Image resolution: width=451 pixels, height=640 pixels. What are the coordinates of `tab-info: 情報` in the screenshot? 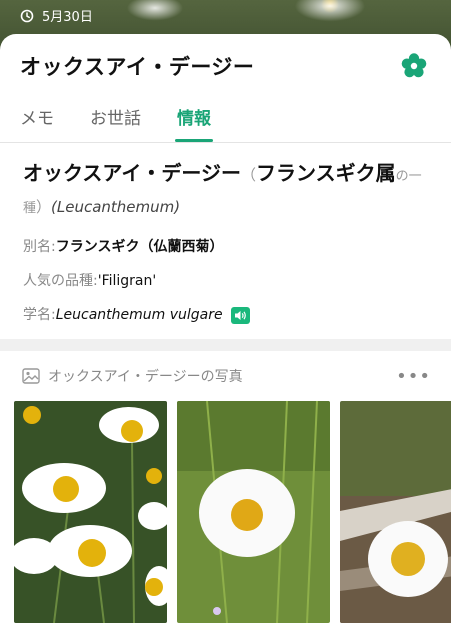 It's located at (194, 120).